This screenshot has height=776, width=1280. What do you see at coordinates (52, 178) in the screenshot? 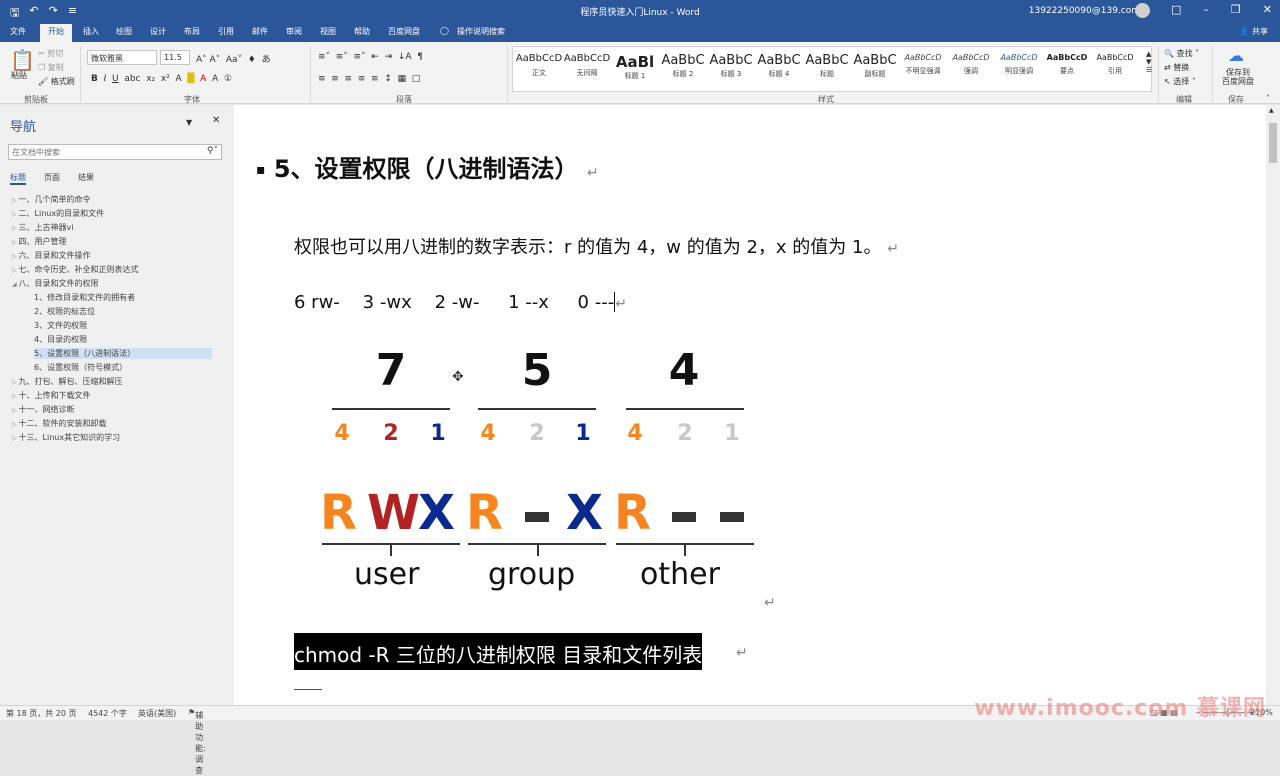
I see `nav-tab-pages: 页面` at bounding box center [52, 178].